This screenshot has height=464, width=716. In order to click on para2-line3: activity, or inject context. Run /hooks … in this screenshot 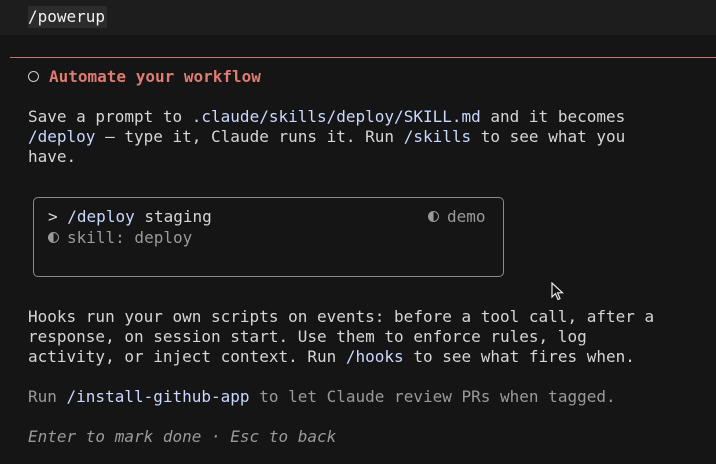, I will do `click(331, 357)`.